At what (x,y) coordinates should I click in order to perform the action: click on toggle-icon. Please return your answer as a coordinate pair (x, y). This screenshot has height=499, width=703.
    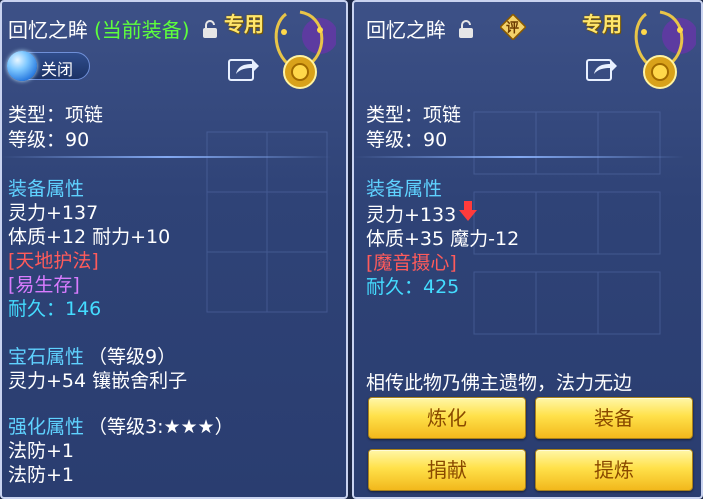
    Looking at the image, I should click on (22, 66).